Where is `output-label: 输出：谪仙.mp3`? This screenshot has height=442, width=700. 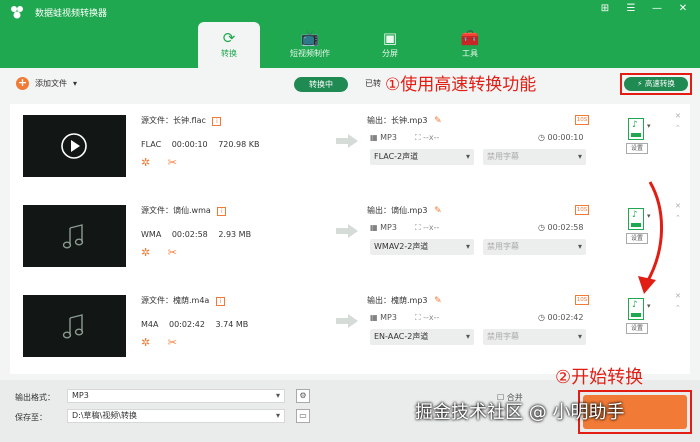 output-label: 输出：谪仙.mp3 is located at coordinates (397, 210).